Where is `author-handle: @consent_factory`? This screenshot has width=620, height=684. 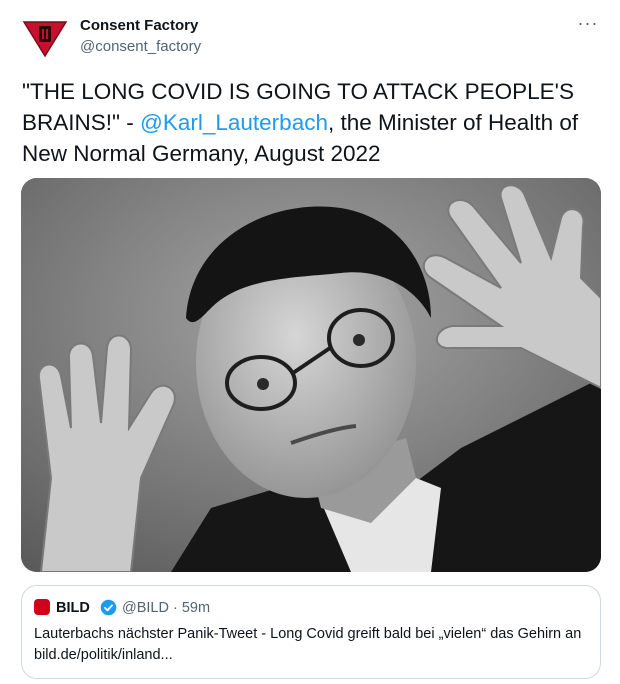
author-handle: @consent_factory is located at coordinates (140, 46).